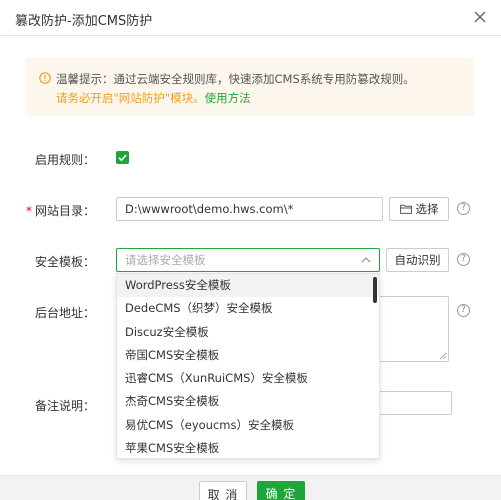 This screenshot has width=501, height=500. Describe the element at coordinates (250, 18) in the screenshot. I see `dialog-titlebar: 篡改防护-添加CMS防护` at that location.